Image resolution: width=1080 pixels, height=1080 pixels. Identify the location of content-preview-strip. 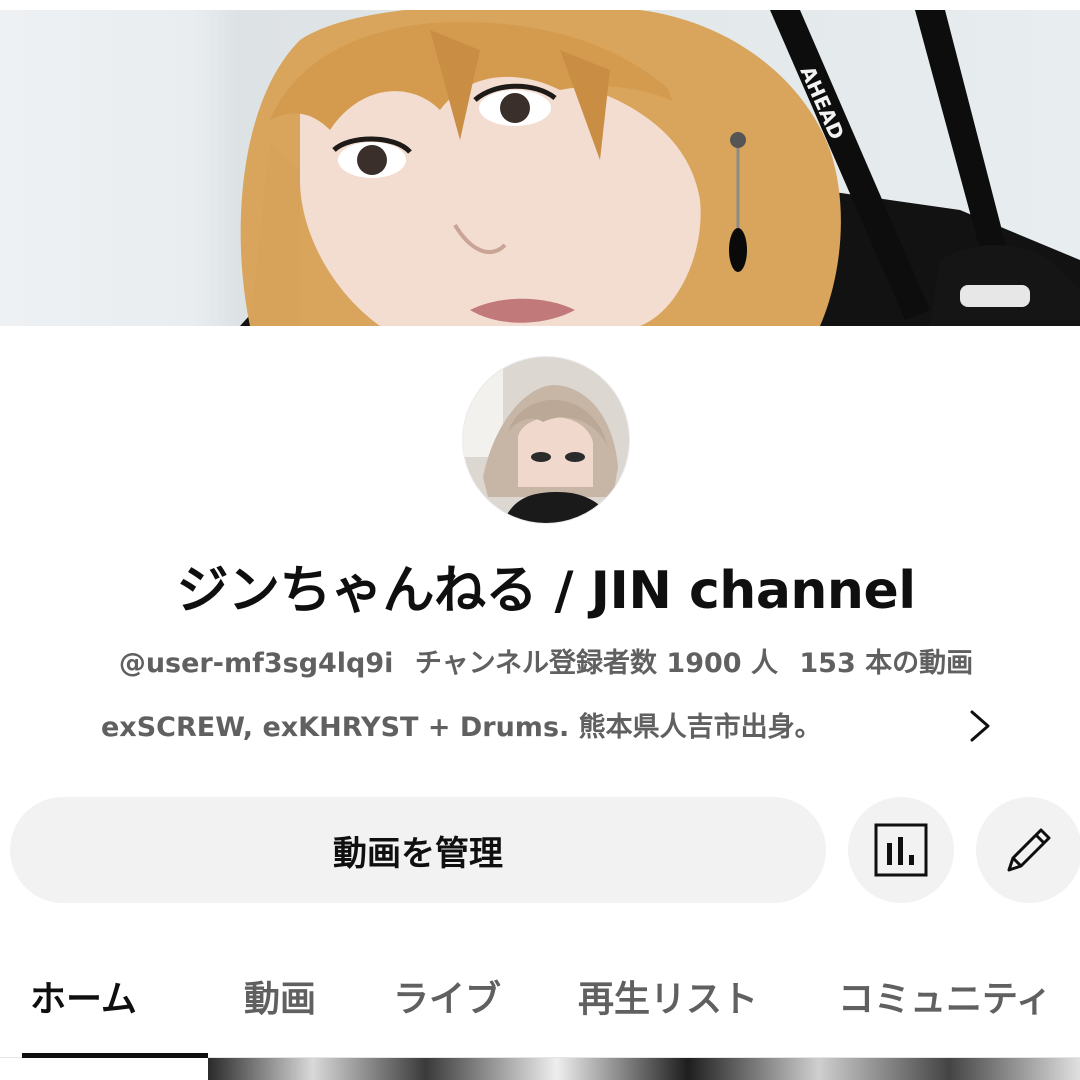
(644, 1069).